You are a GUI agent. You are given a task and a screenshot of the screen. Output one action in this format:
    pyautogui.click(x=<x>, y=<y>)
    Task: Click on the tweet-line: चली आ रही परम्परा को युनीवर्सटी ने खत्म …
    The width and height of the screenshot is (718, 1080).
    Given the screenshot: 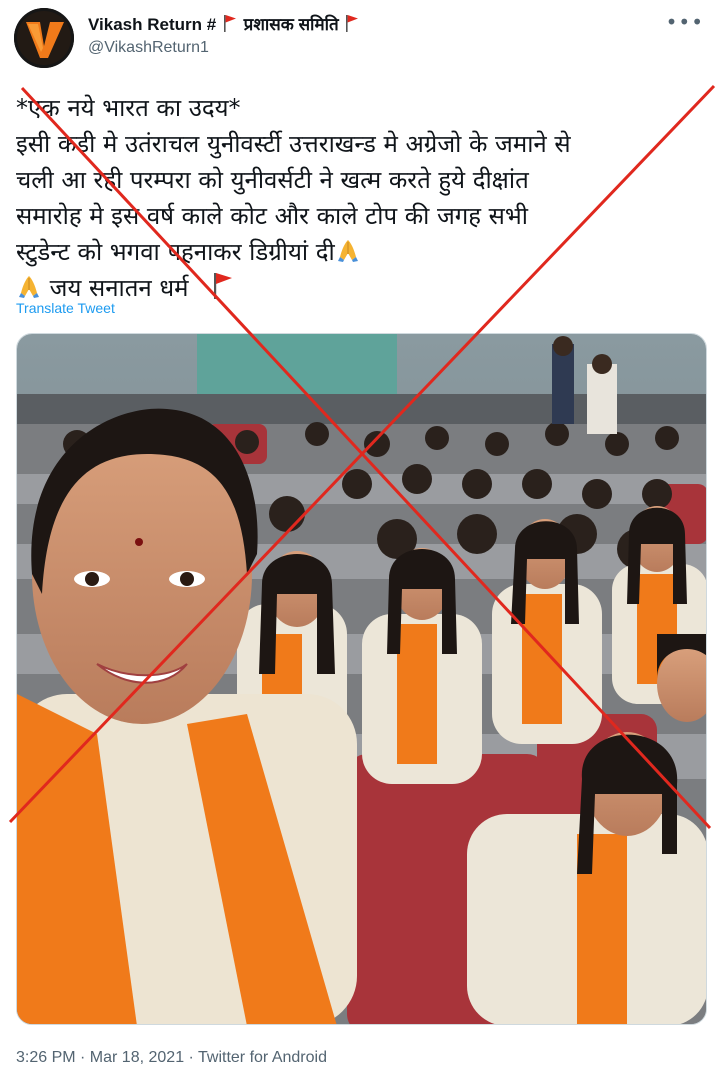 What is the action you would take?
    pyautogui.click(x=272, y=180)
    